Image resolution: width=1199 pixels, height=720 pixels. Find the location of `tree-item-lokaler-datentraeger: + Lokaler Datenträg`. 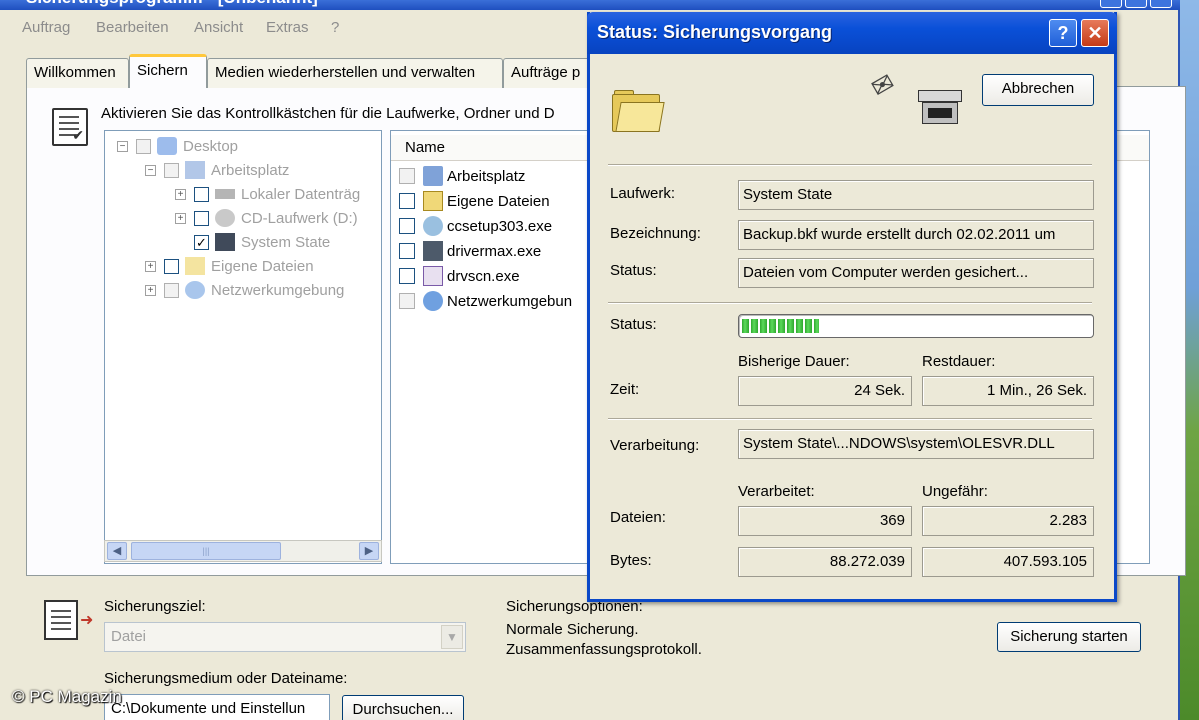

tree-item-lokaler-datentraeger: + Lokaler Datenträg is located at coordinates (267, 194).